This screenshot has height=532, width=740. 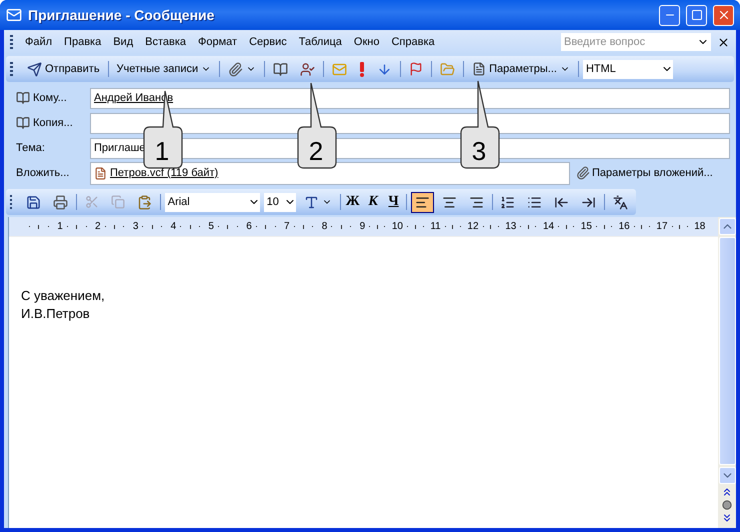 What do you see at coordinates (473, 226) in the screenshot?
I see `ruler-number: 12` at bounding box center [473, 226].